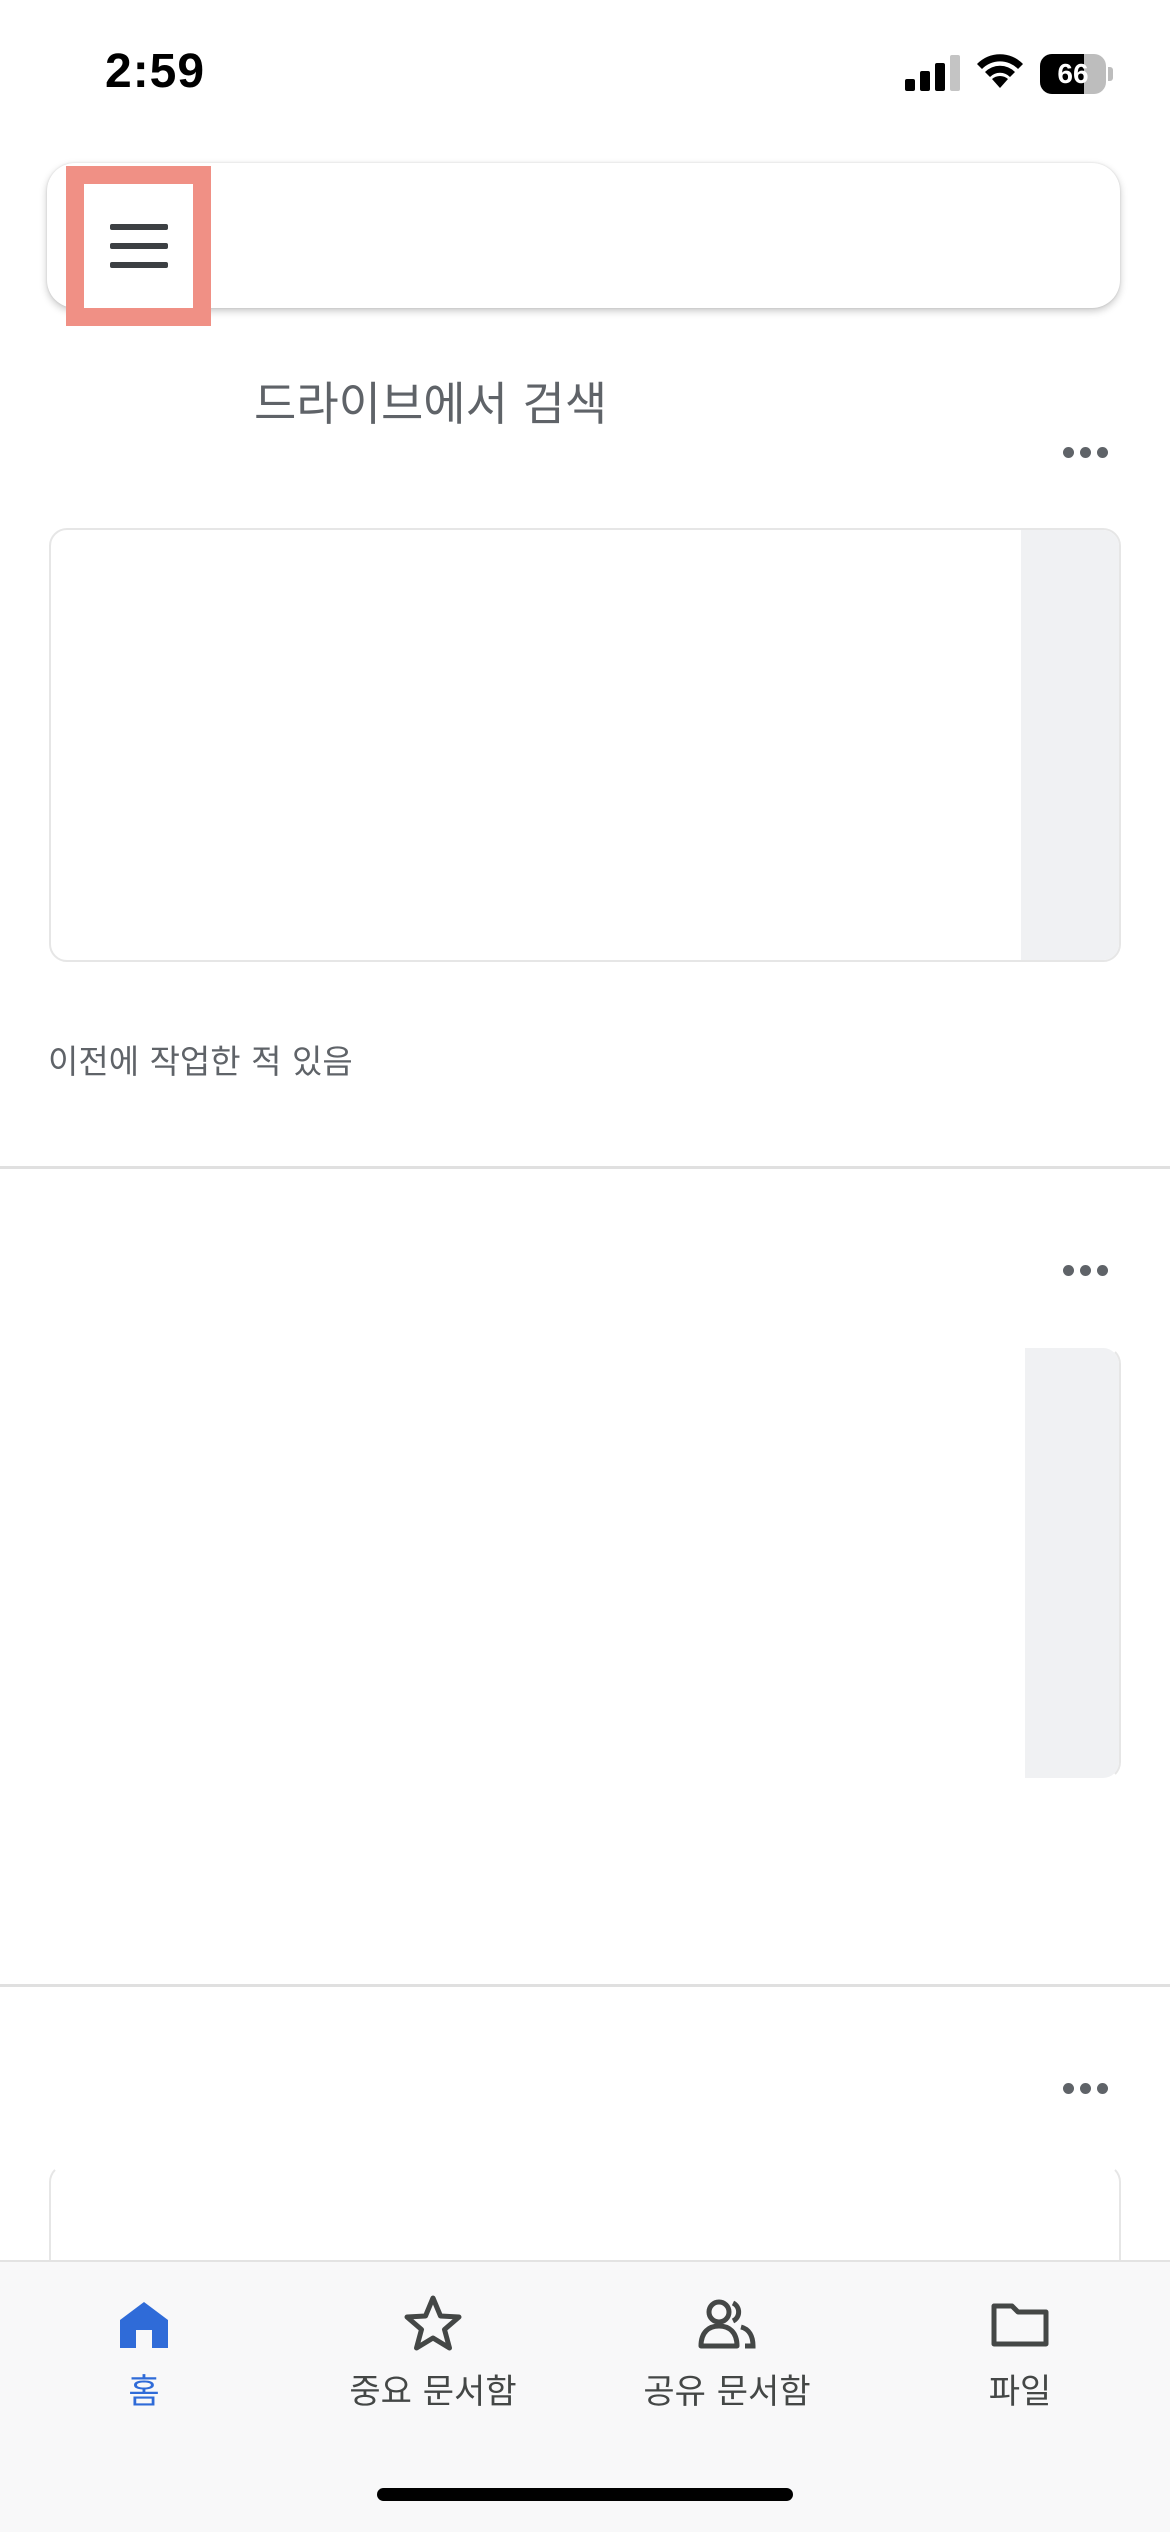 This screenshot has height=2532, width=1170. What do you see at coordinates (727, 2367) in the screenshot?
I see `nav-shared: 공유 문서함` at bounding box center [727, 2367].